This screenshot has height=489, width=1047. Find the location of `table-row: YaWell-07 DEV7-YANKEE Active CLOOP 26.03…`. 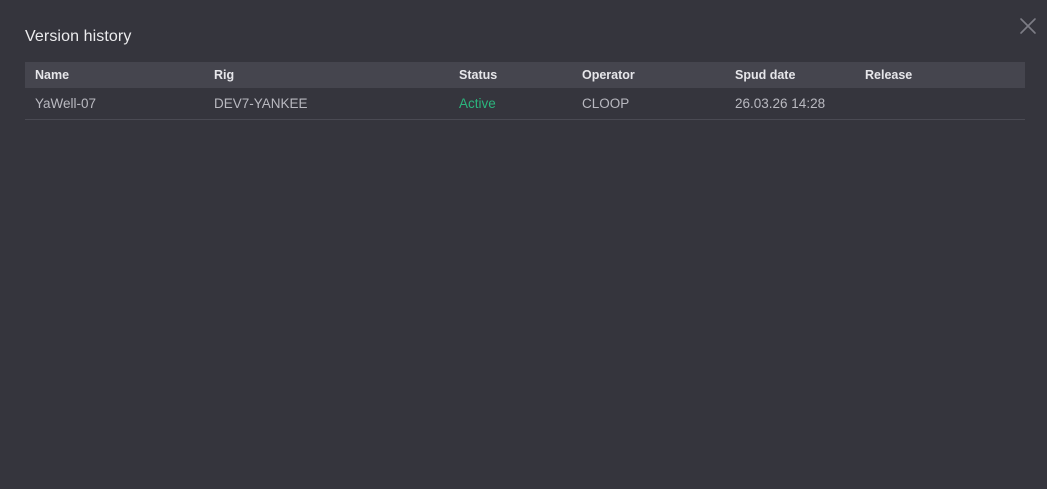

table-row: YaWell-07 DEV7-YANKEE Active CLOOP 26.03… is located at coordinates (525, 104).